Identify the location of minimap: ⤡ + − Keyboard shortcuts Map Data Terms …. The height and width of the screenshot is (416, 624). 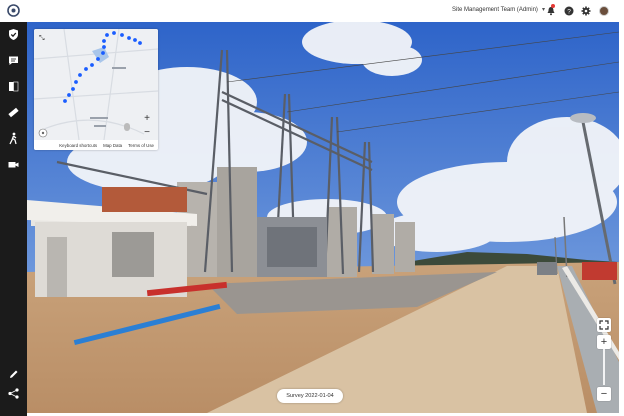
(96, 89).